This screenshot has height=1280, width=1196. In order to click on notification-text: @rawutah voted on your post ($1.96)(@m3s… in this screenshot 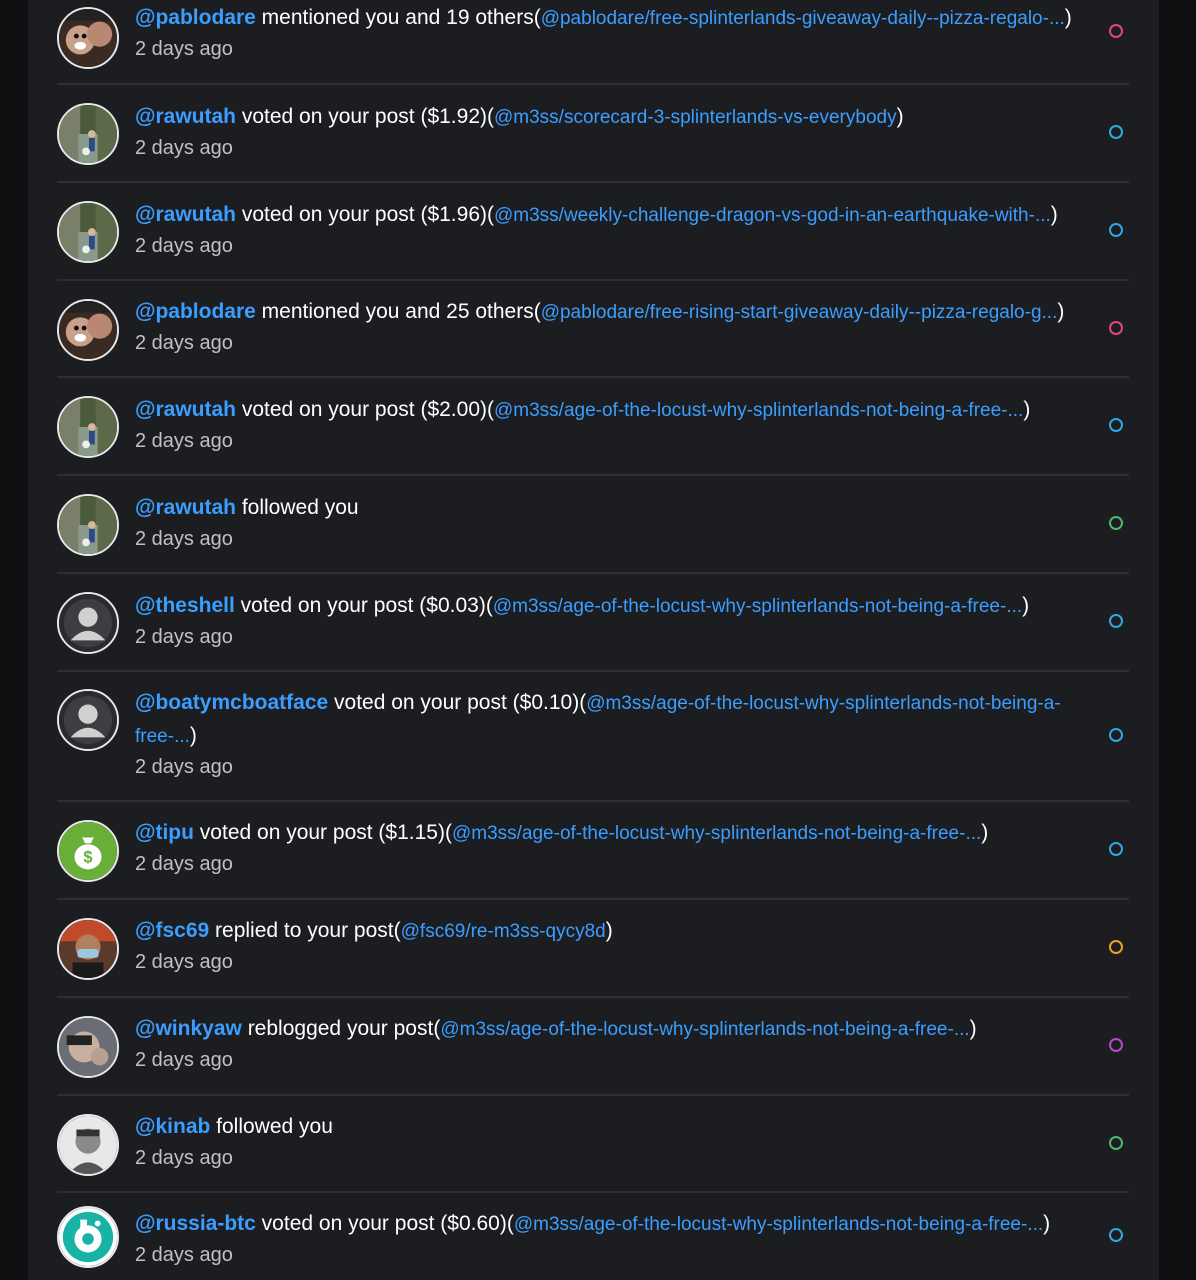, I will do `click(619, 215)`.